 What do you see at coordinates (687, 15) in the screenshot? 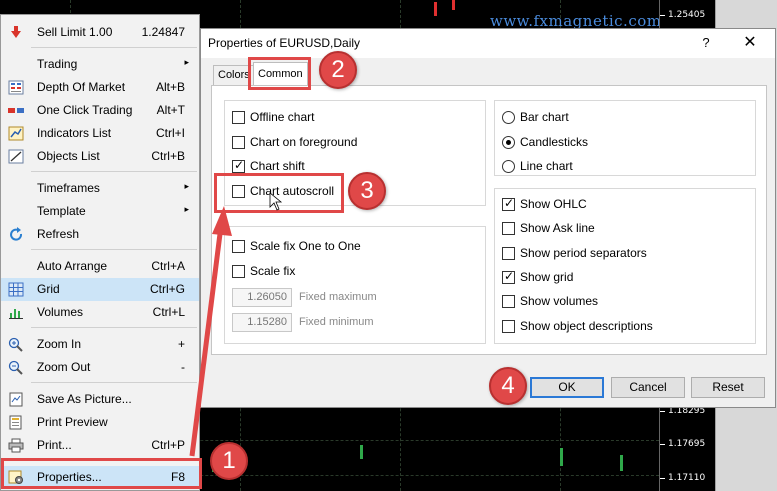
I see `price-label: 1.25405` at bounding box center [687, 15].